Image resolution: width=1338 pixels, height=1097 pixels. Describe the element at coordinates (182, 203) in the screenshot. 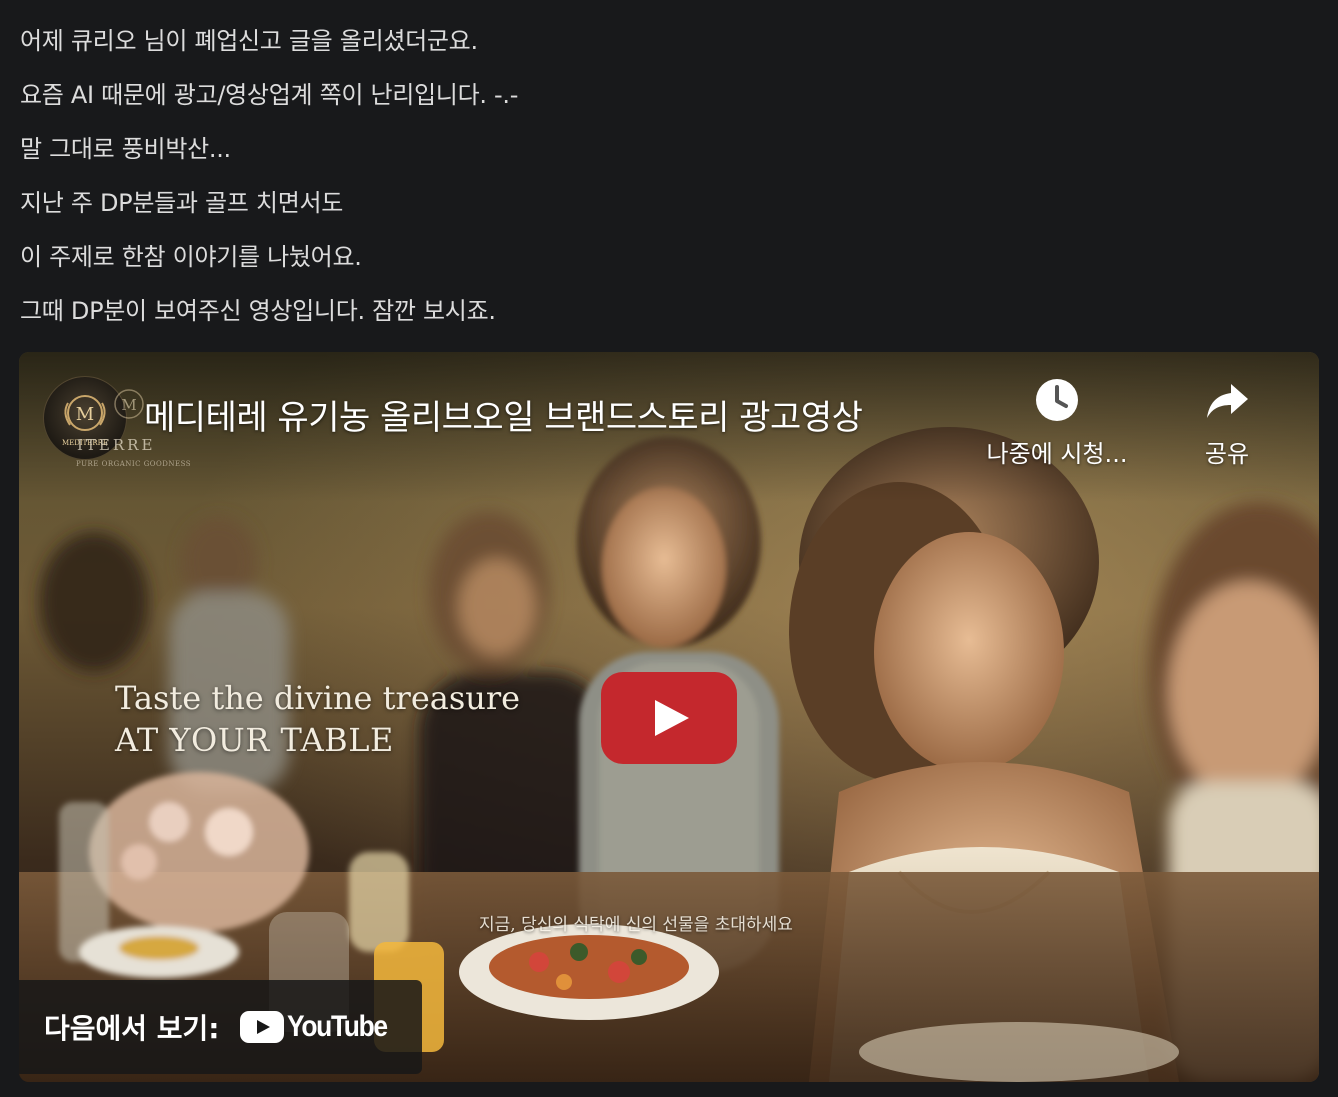

I see `post-line-4: 지난 주 DP분들과 골프 치면서도` at that location.